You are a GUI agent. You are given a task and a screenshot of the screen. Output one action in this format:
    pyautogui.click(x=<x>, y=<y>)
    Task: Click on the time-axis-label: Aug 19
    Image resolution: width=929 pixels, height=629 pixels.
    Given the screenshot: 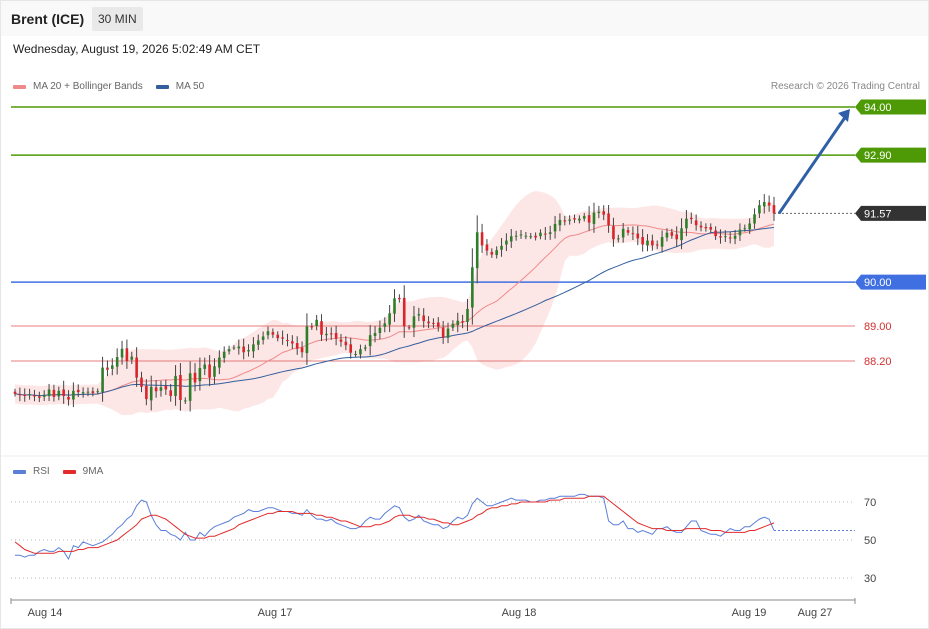 What is the action you would take?
    pyautogui.click(x=749, y=613)
    